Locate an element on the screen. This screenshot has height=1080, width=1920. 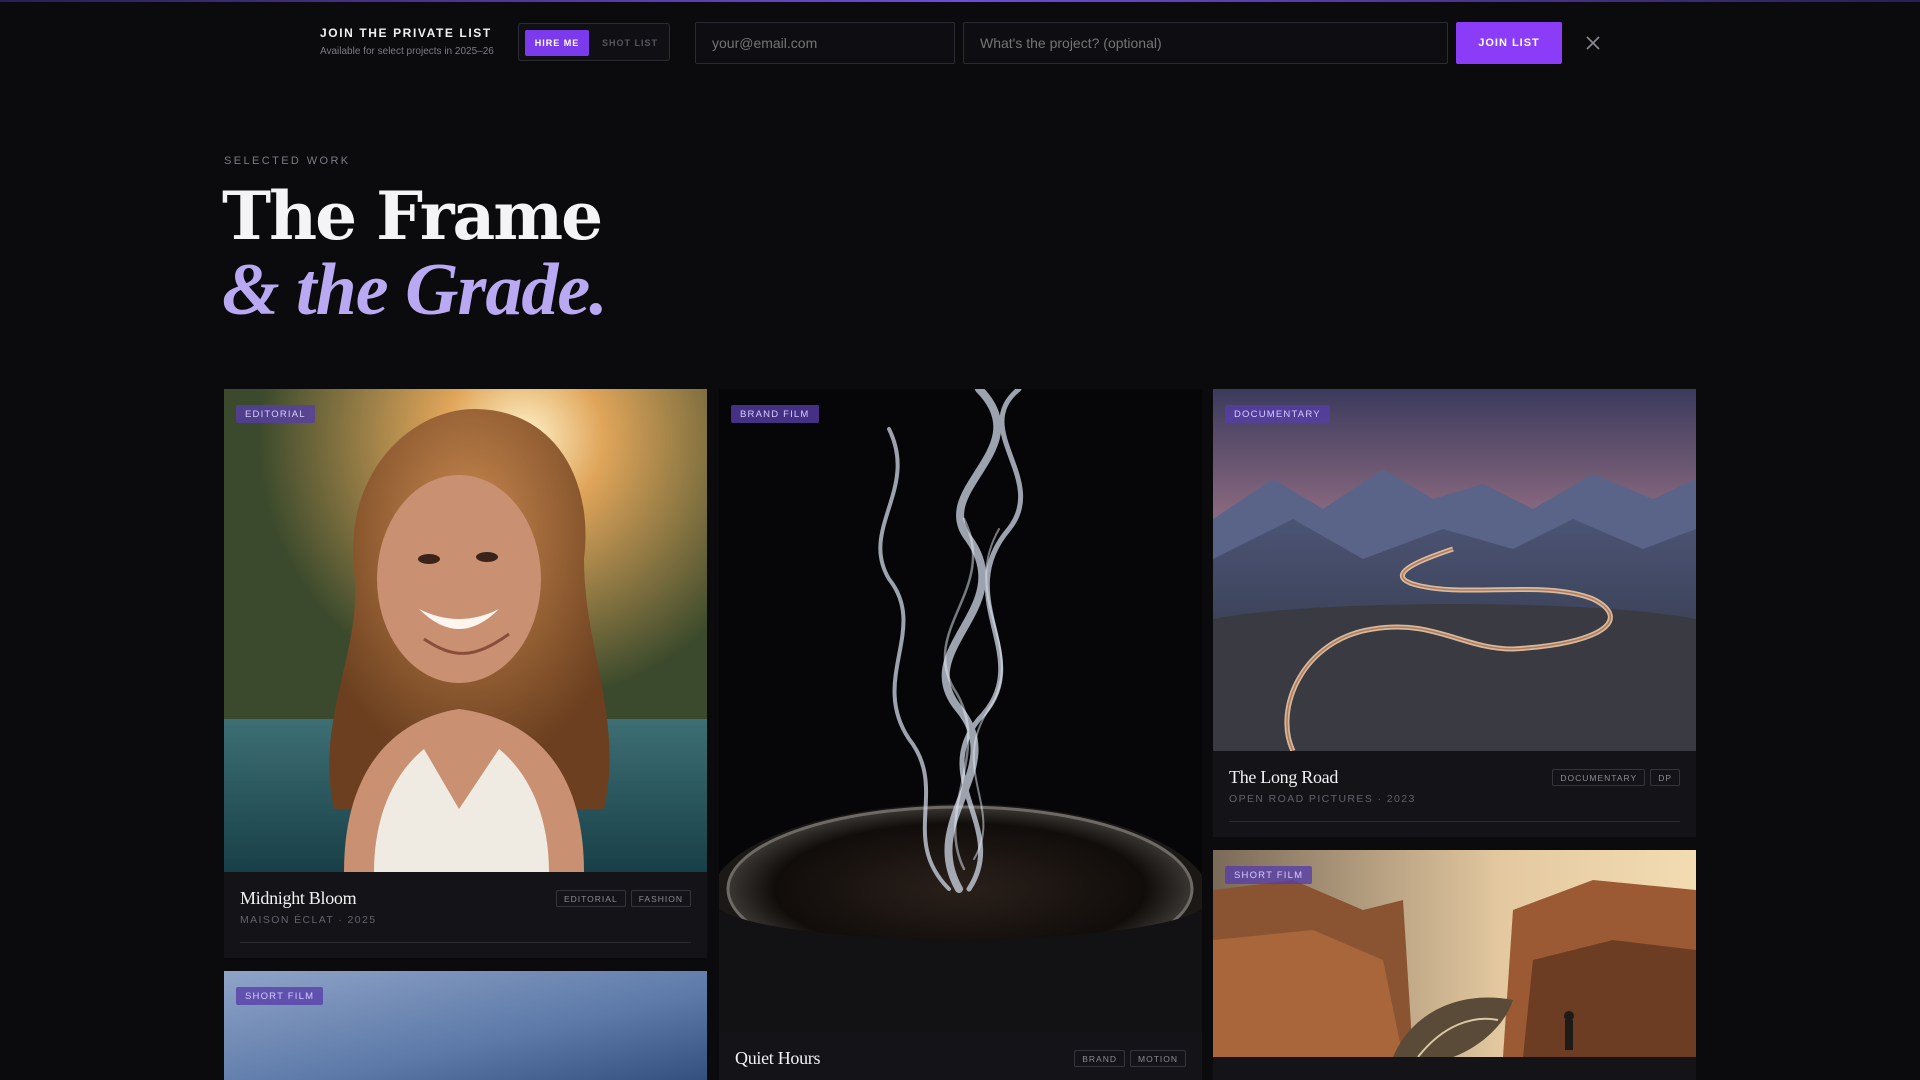
tag: MOTION is located at coordinates (1158, 1058).